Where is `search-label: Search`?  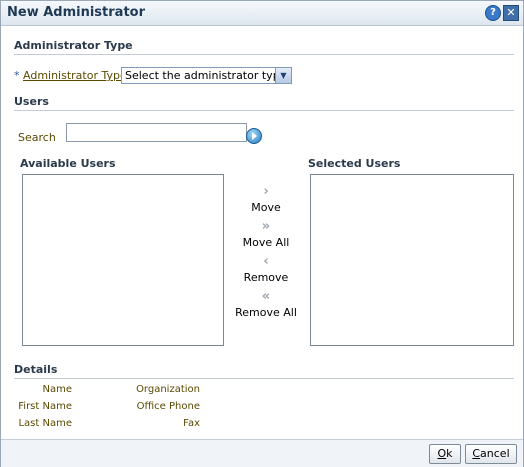 search-label: Search is located at coordinates (37, 137).